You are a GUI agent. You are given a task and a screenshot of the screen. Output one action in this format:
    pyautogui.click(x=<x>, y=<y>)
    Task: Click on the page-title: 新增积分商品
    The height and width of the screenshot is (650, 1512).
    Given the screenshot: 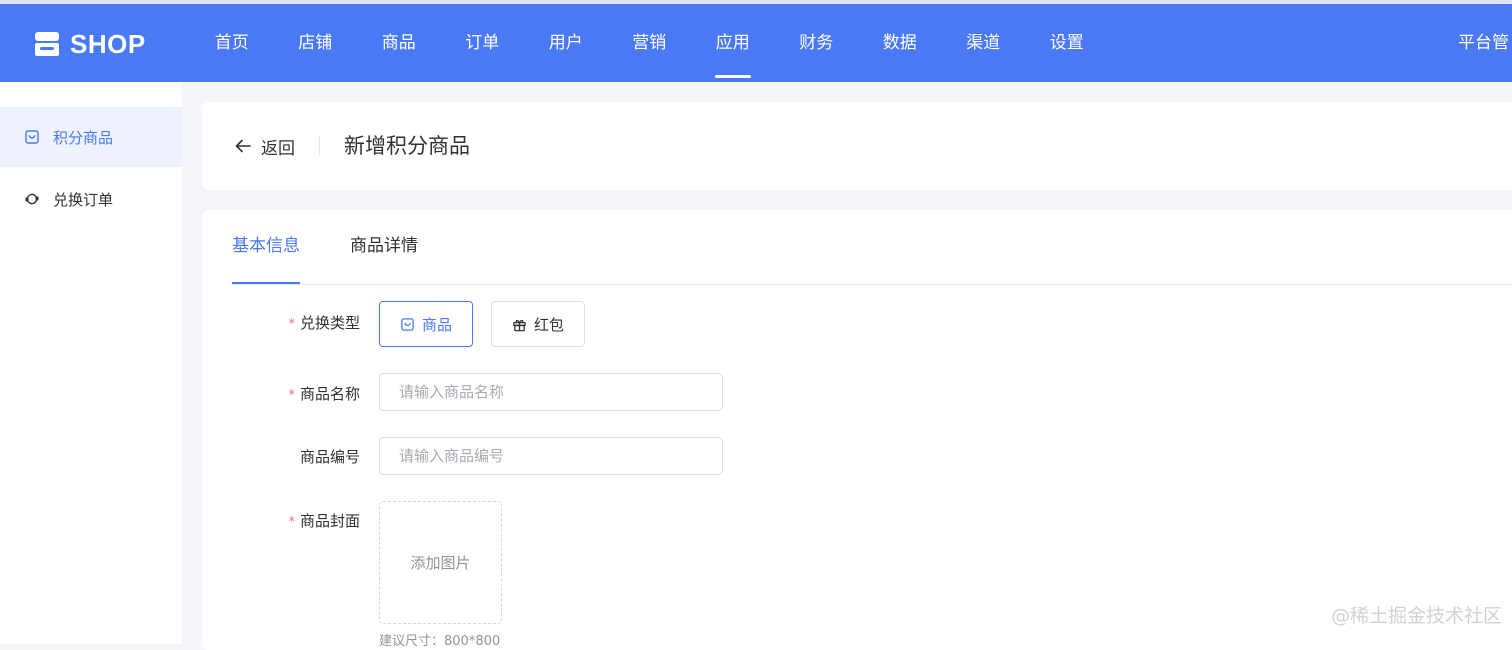 What is the action you would take?
    pyautogui.click(x=407, y=146)
    